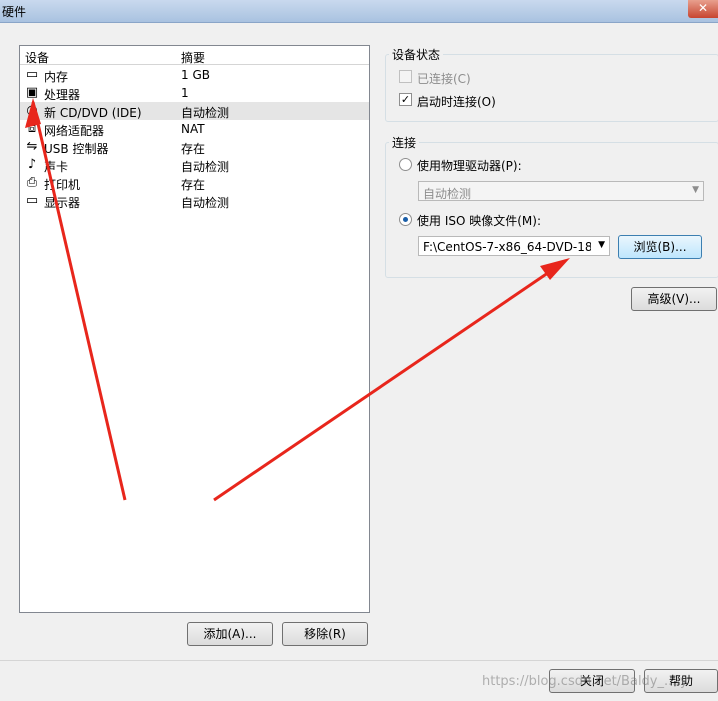 The height and width of the screenshot is (701, 718). What do you see at coordinates (14, 12) in the screenshot?
I see `window-title: 硬件` at bounding box center [14, 12].